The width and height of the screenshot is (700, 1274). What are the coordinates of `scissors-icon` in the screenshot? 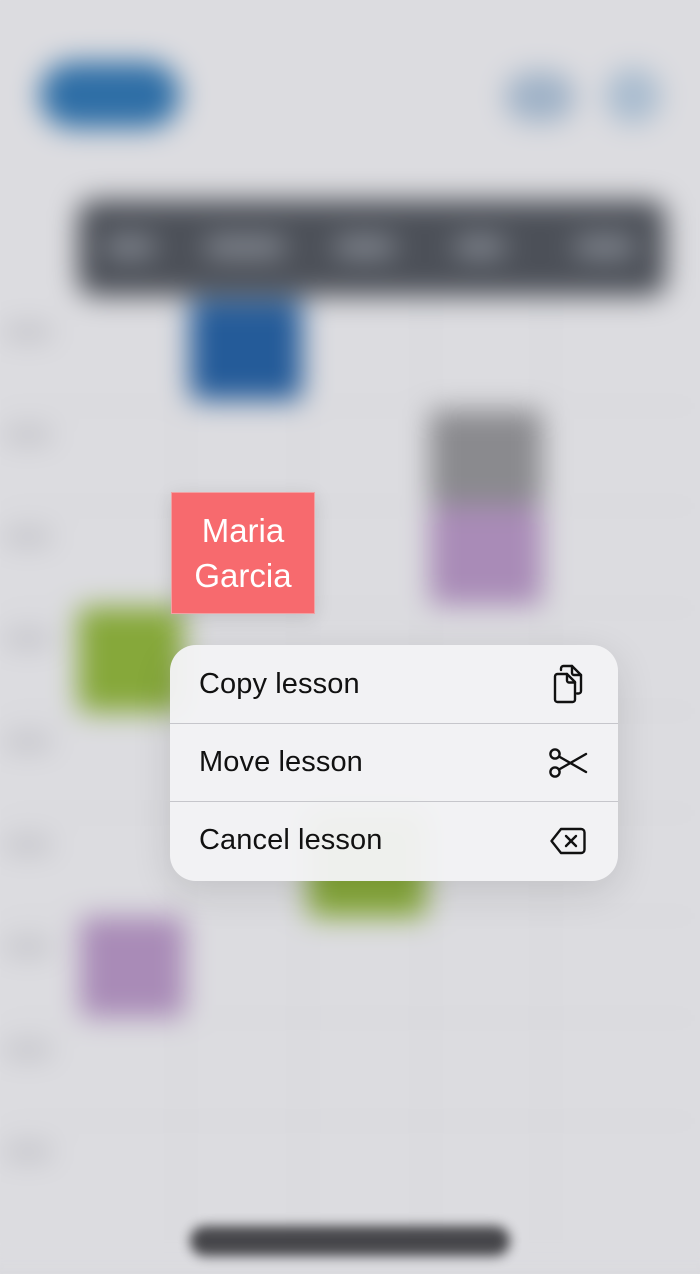 It's located at (568, 763).